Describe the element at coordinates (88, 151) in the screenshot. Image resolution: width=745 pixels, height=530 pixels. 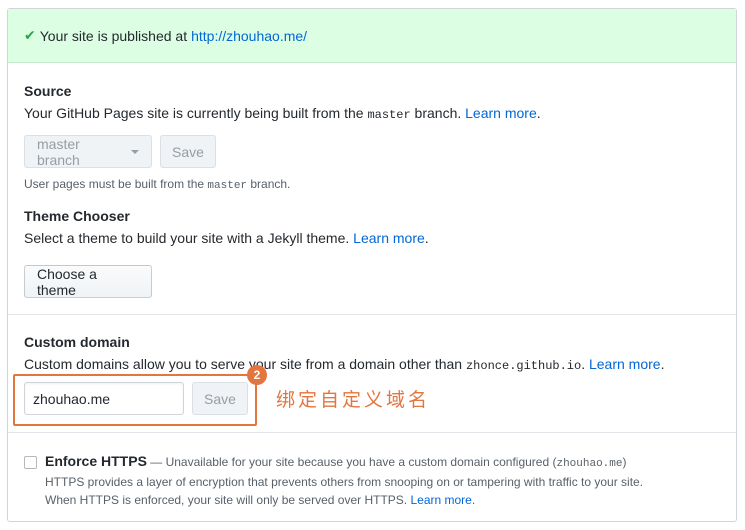
I see `branch-select-button: master branch` at that location.